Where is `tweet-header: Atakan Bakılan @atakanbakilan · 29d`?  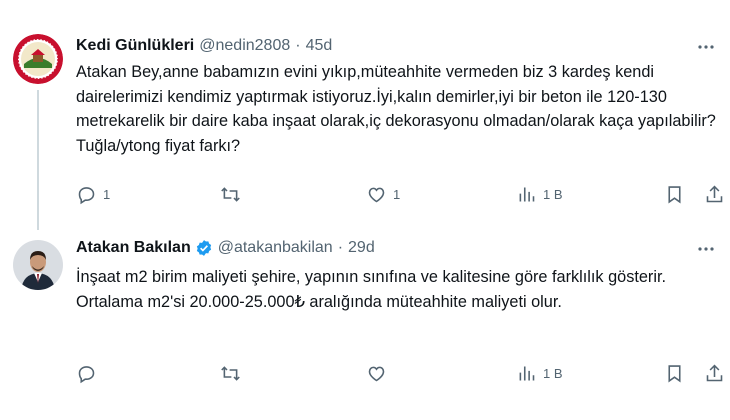
tweet-header: Atakan Bakılan @atakanbakilan · 29d is located at coordinates (225, 248).